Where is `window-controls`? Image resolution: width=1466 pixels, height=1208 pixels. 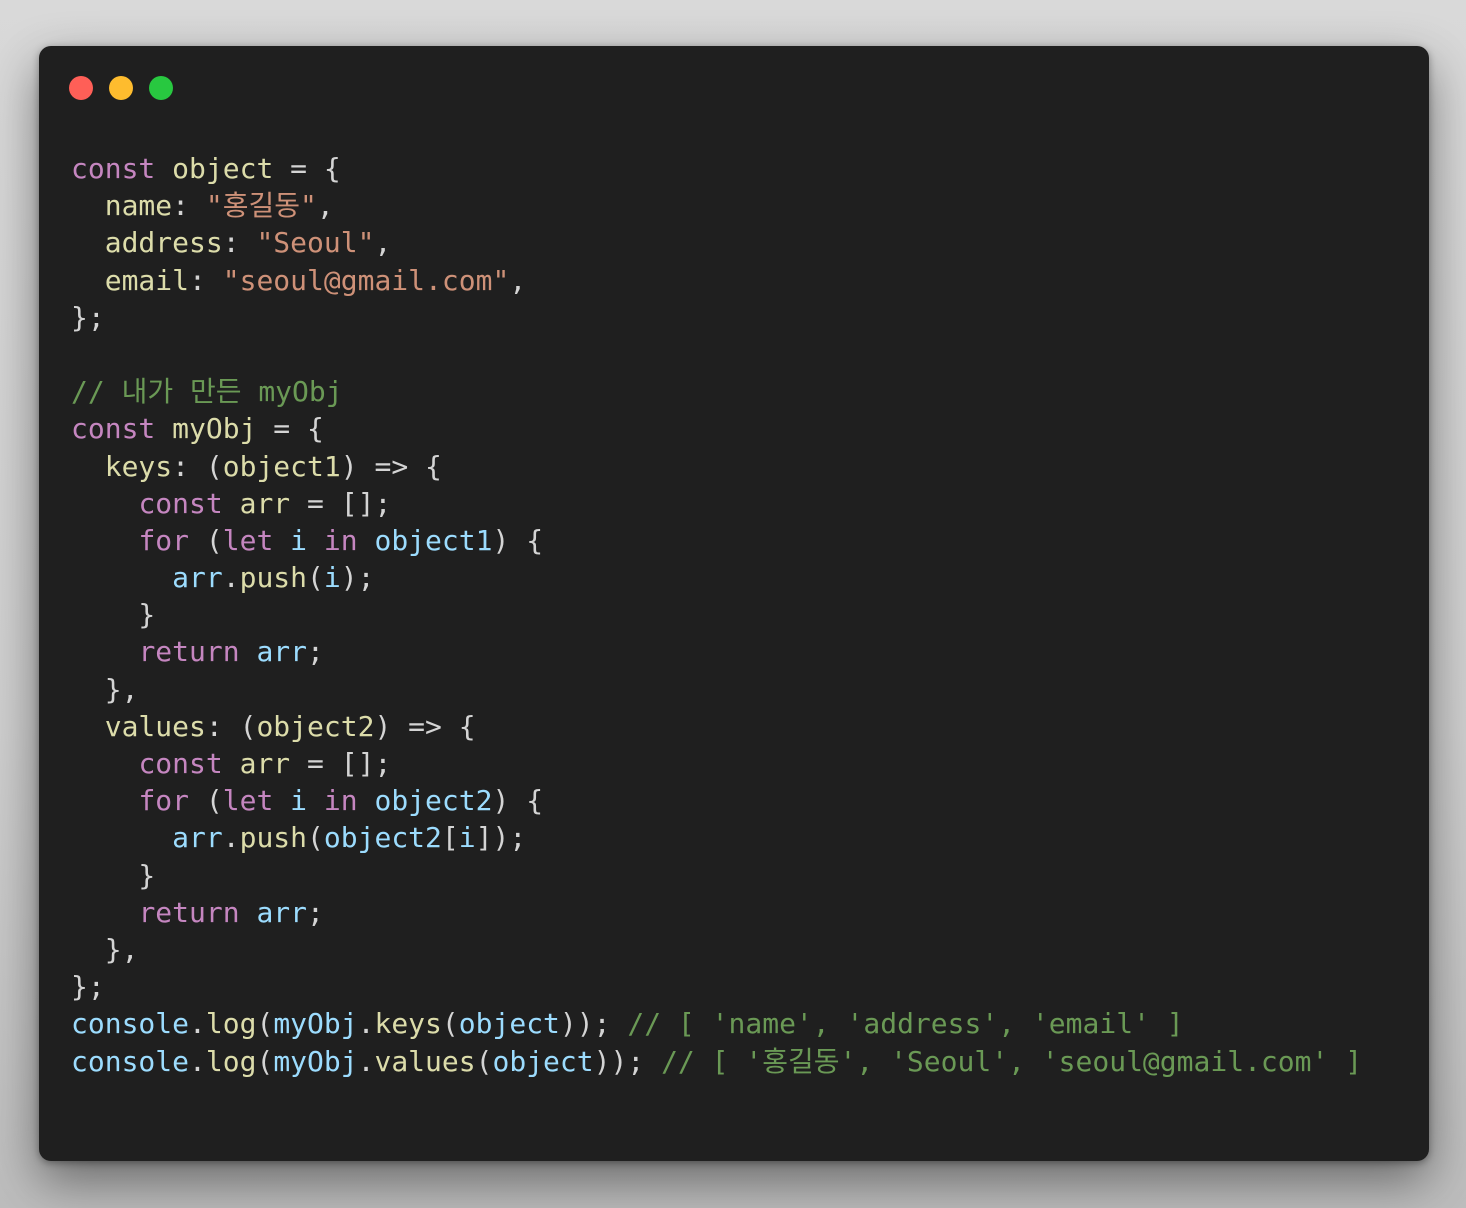
window-controls is located at coordinates (121, 88).